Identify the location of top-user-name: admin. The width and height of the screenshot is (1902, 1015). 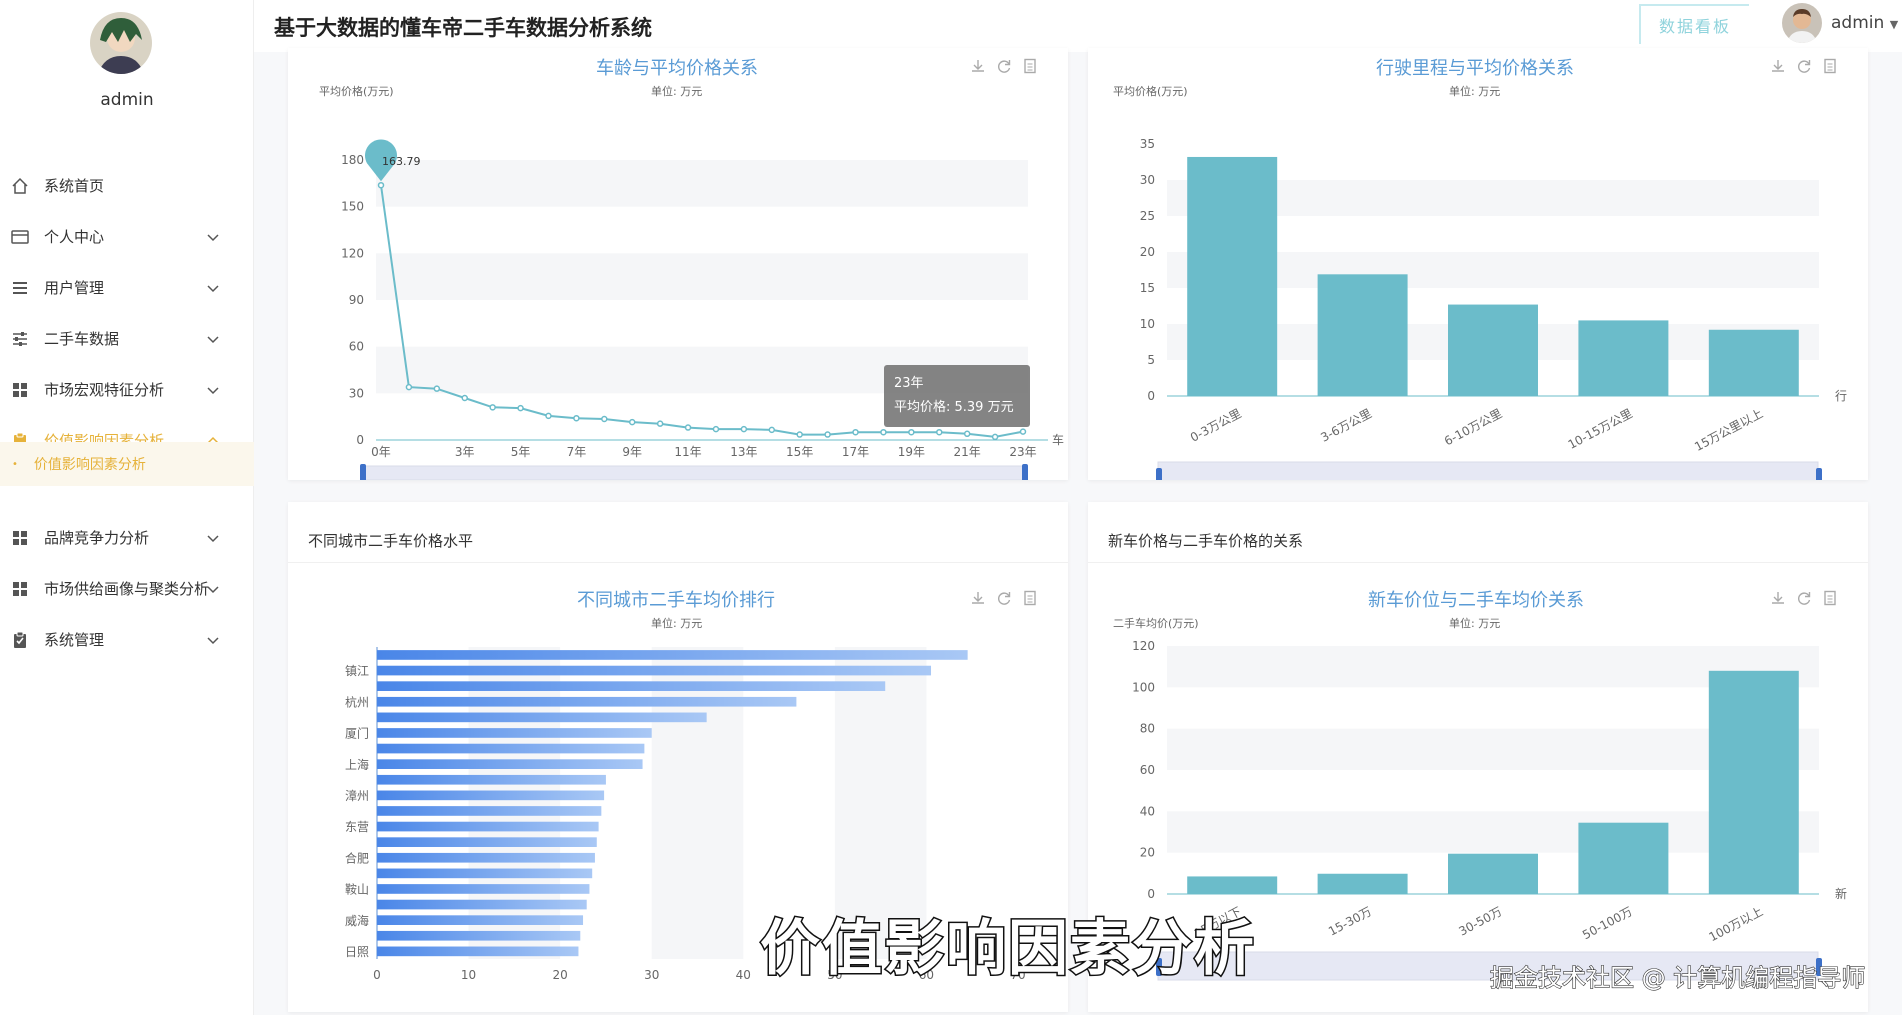
(1858, 23).